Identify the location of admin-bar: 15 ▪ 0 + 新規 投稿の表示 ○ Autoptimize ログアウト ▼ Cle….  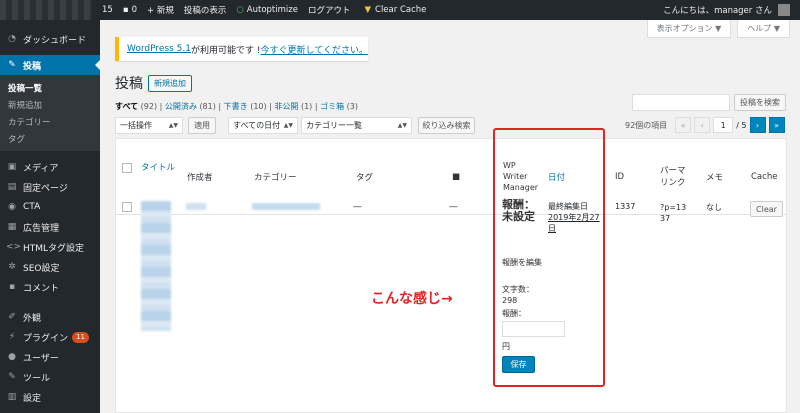
(400, 10).